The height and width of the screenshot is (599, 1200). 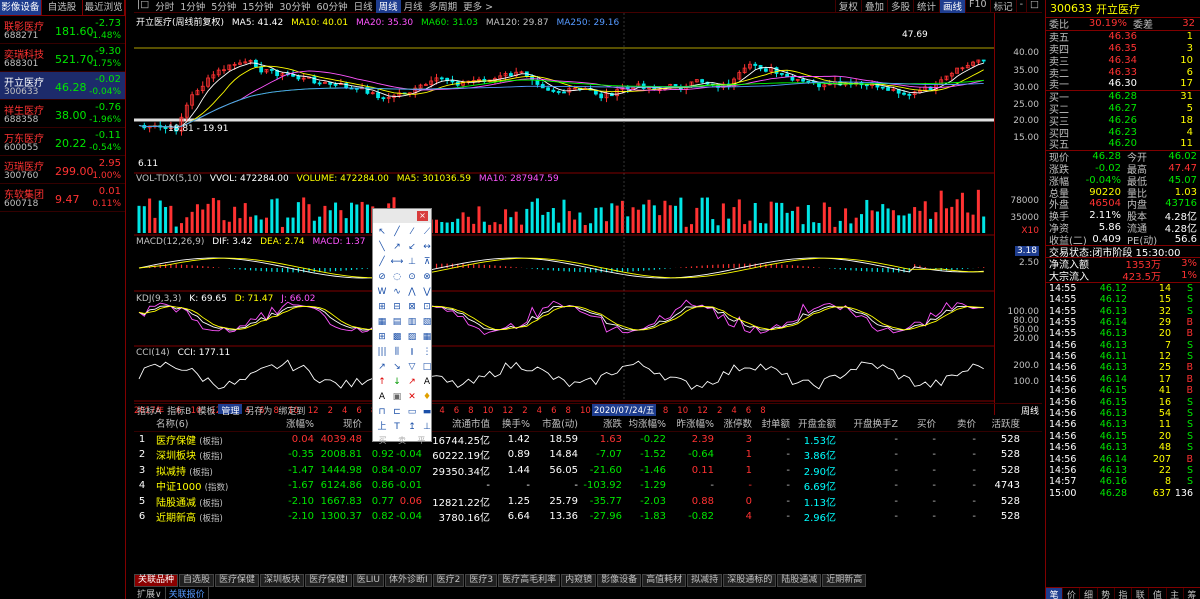 What do you see at coordinates (427, 397) in the screenshot?
I see `drawing-tool-icon: ♦` at bounding box center [427, 397].